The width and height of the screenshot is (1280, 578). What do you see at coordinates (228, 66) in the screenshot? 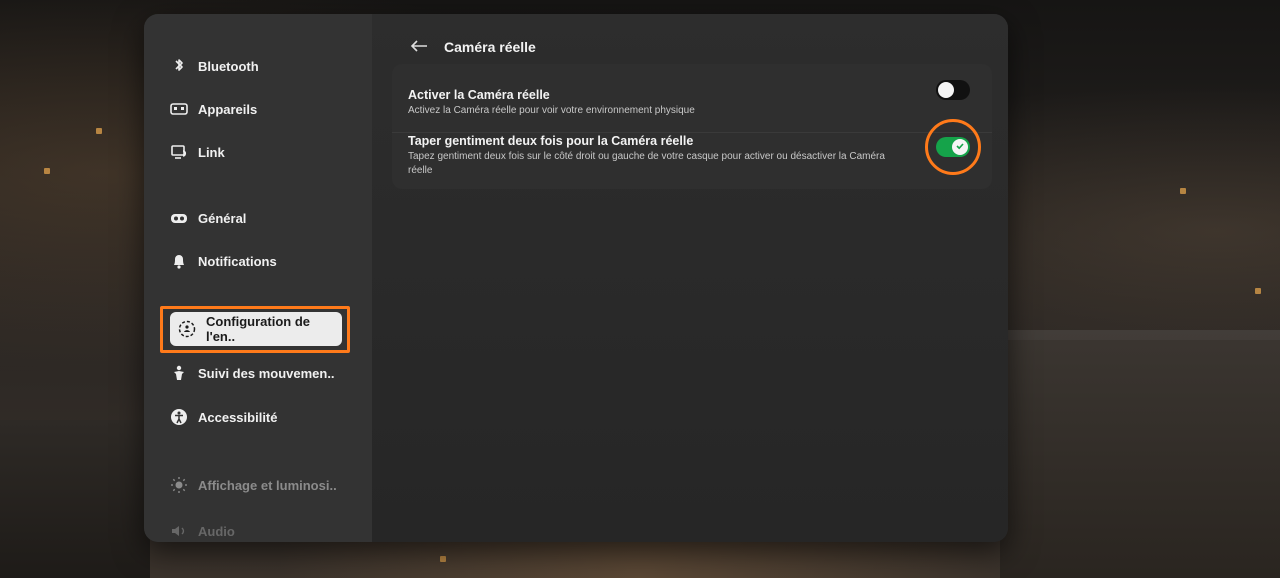
I see `sidebar-item-label: Bluetooth` at bounding box center [228, 66].